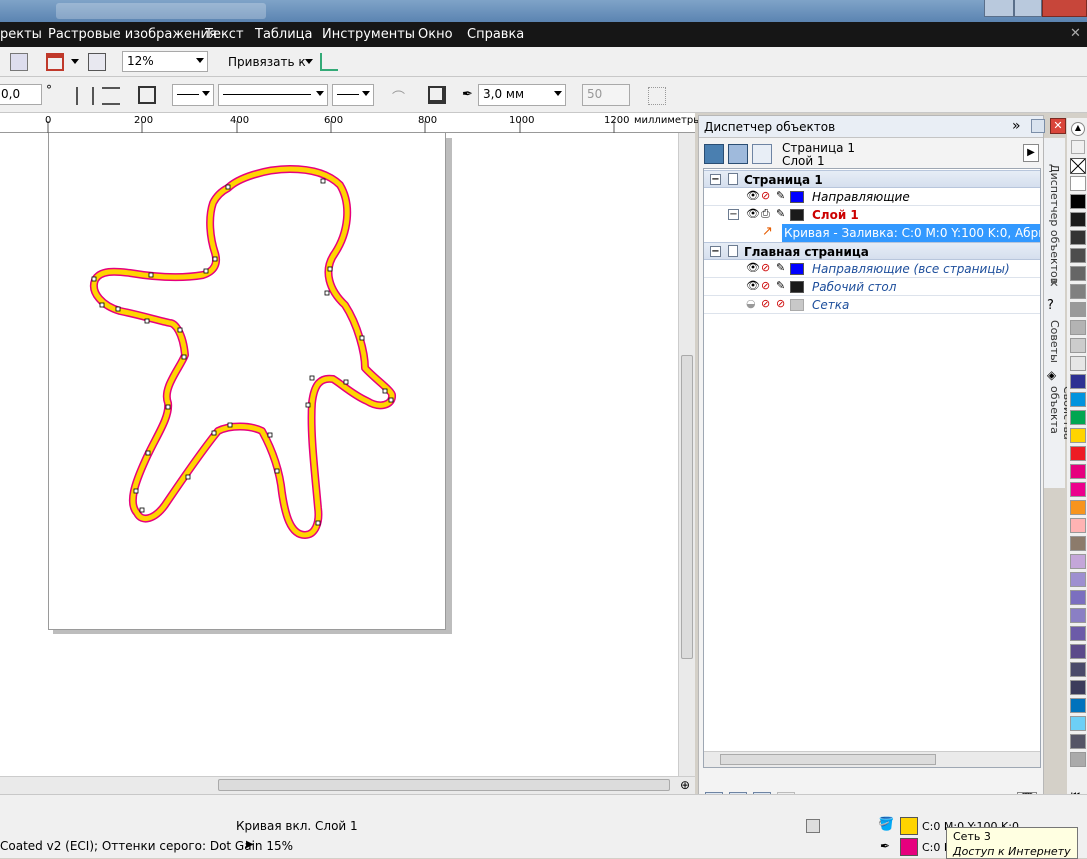 This screenshot has width=1087, height=859. I want to click on locked-pencil-icon: ⊘, so click(780, 303).